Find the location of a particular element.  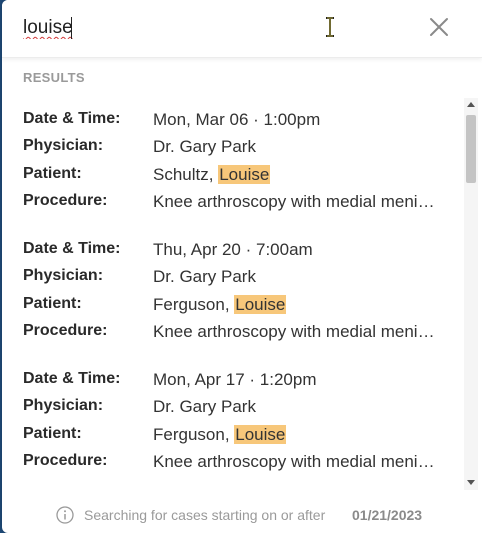

datetime-value: Mon, Mar 06 · 1:00pm is located at coordinates (237, 119).